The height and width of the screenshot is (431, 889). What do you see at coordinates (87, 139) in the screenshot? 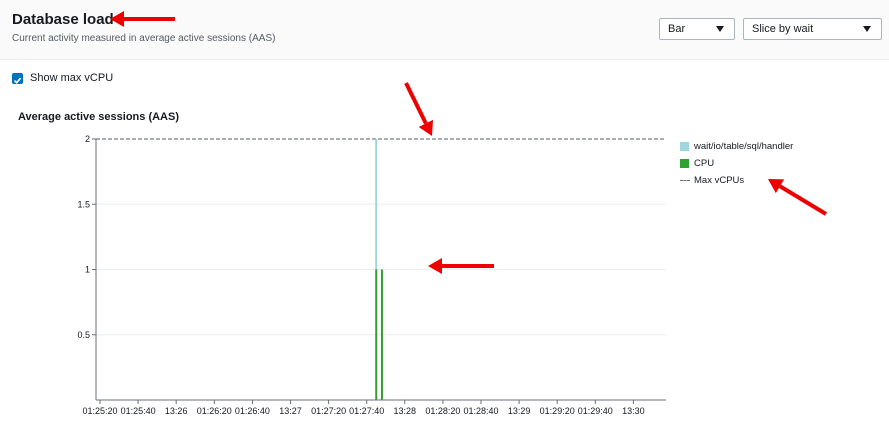
I see `y-tick-label: 2` at bounding box center [87, 139].